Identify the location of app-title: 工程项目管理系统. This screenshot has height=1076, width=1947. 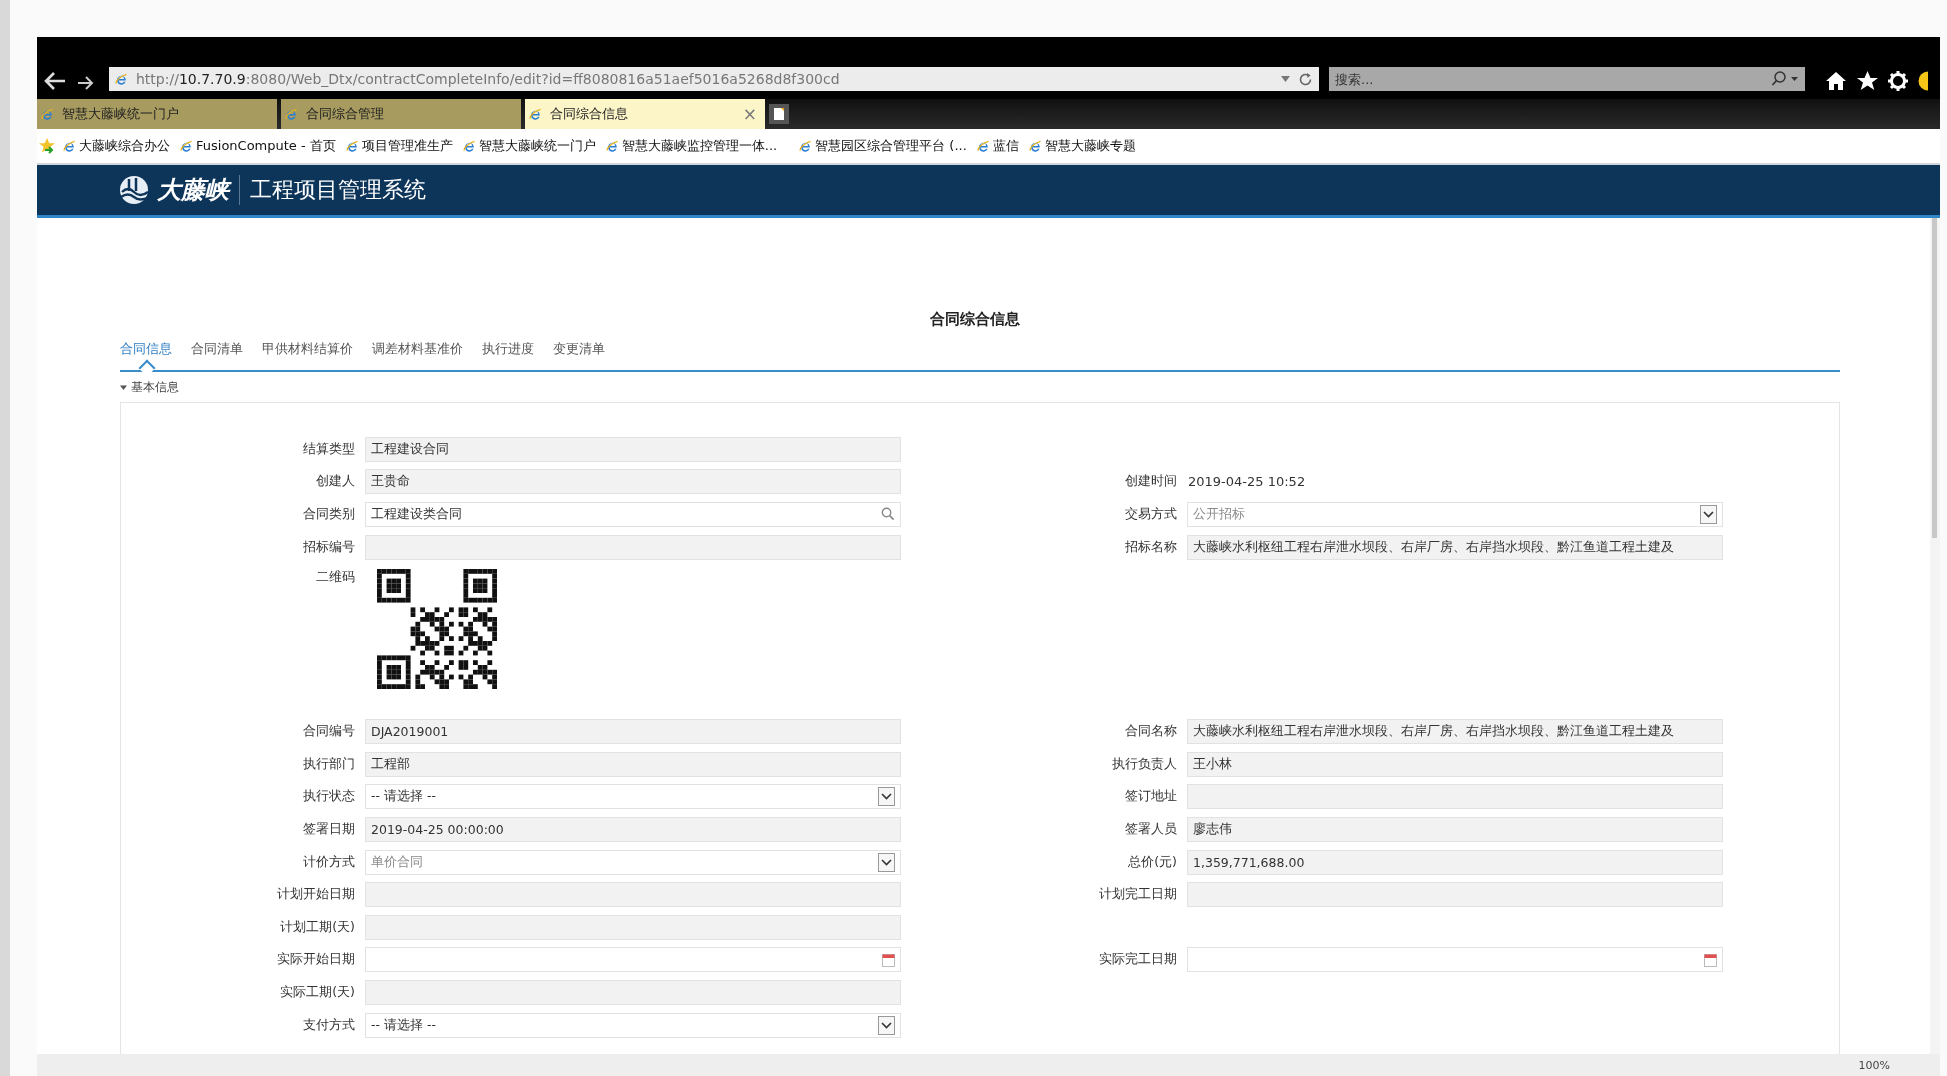
(338, 190).